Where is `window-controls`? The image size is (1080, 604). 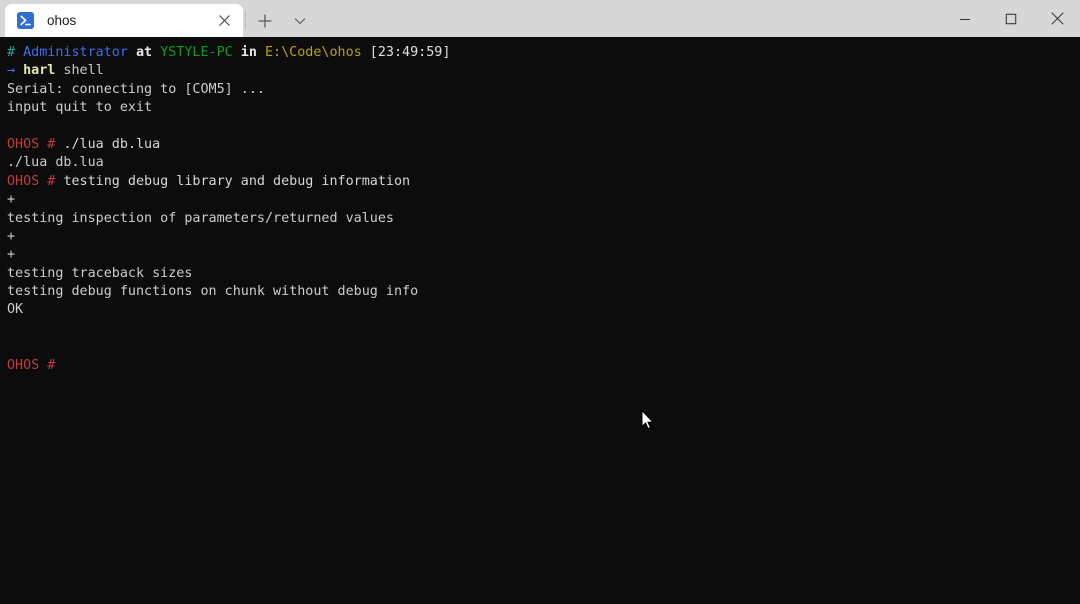 window-controls is located at coordinates (1011, 18).